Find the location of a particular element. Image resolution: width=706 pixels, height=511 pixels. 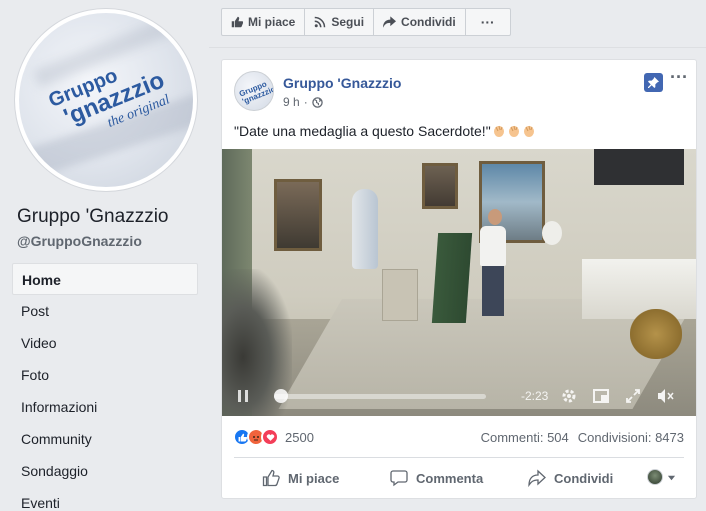

video-progress-bar is located at coordinates (380, 396).